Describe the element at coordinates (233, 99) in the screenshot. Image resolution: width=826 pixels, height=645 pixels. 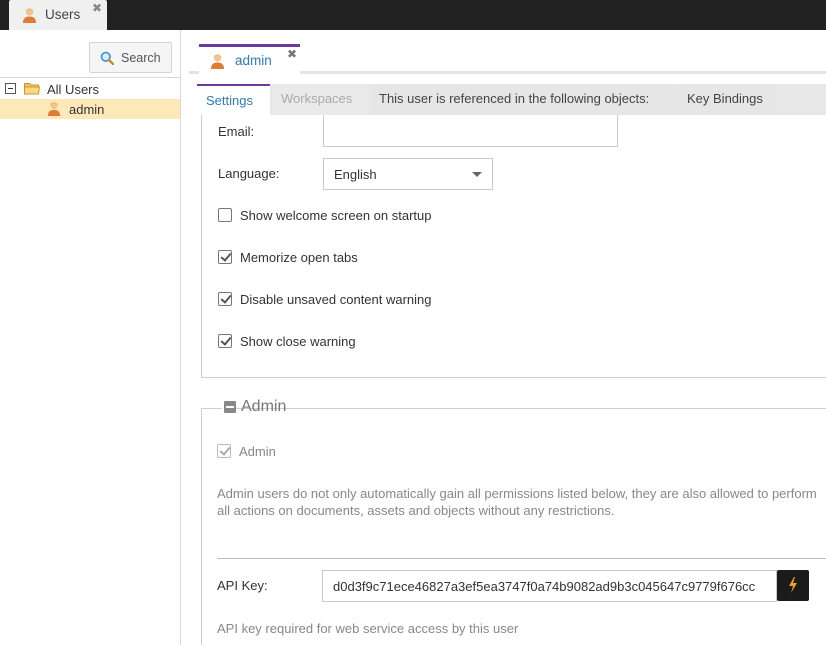
I see `tab-settings: Settings` at that location.